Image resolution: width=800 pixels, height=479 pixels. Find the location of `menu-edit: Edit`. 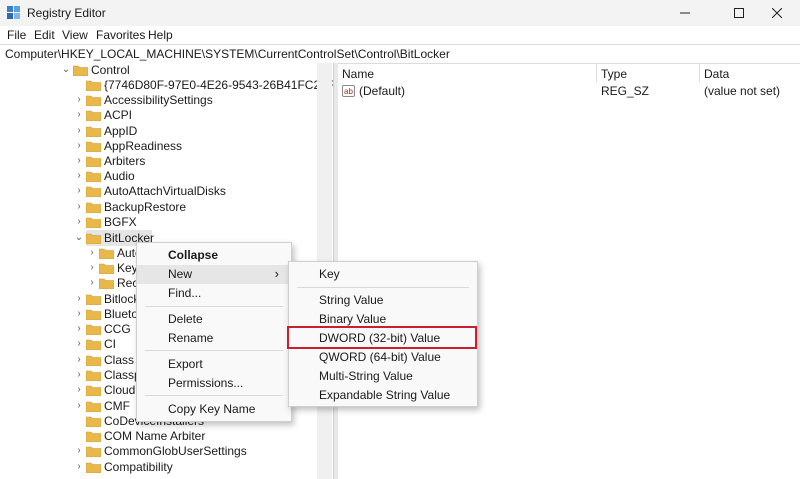

menu-edit: Edit is located at coordinates (44, 35).